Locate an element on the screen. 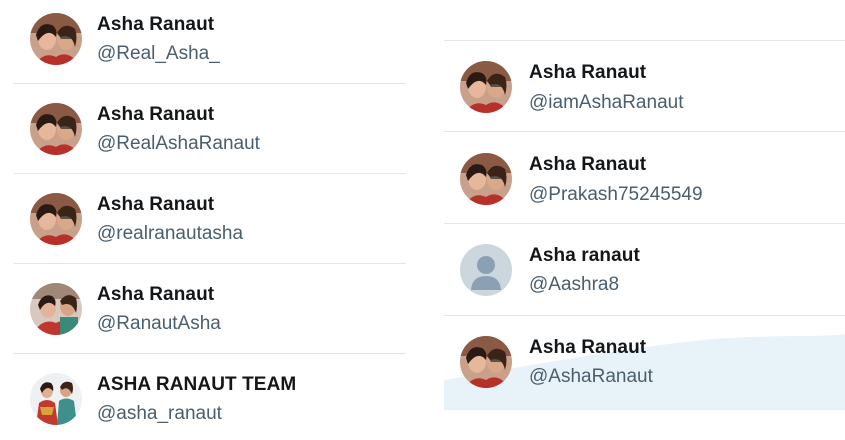 This screenshot has height=440, width=845. user-row: Asha Ranaut @RealAshaRanaut is located at coordinates (210, 129).